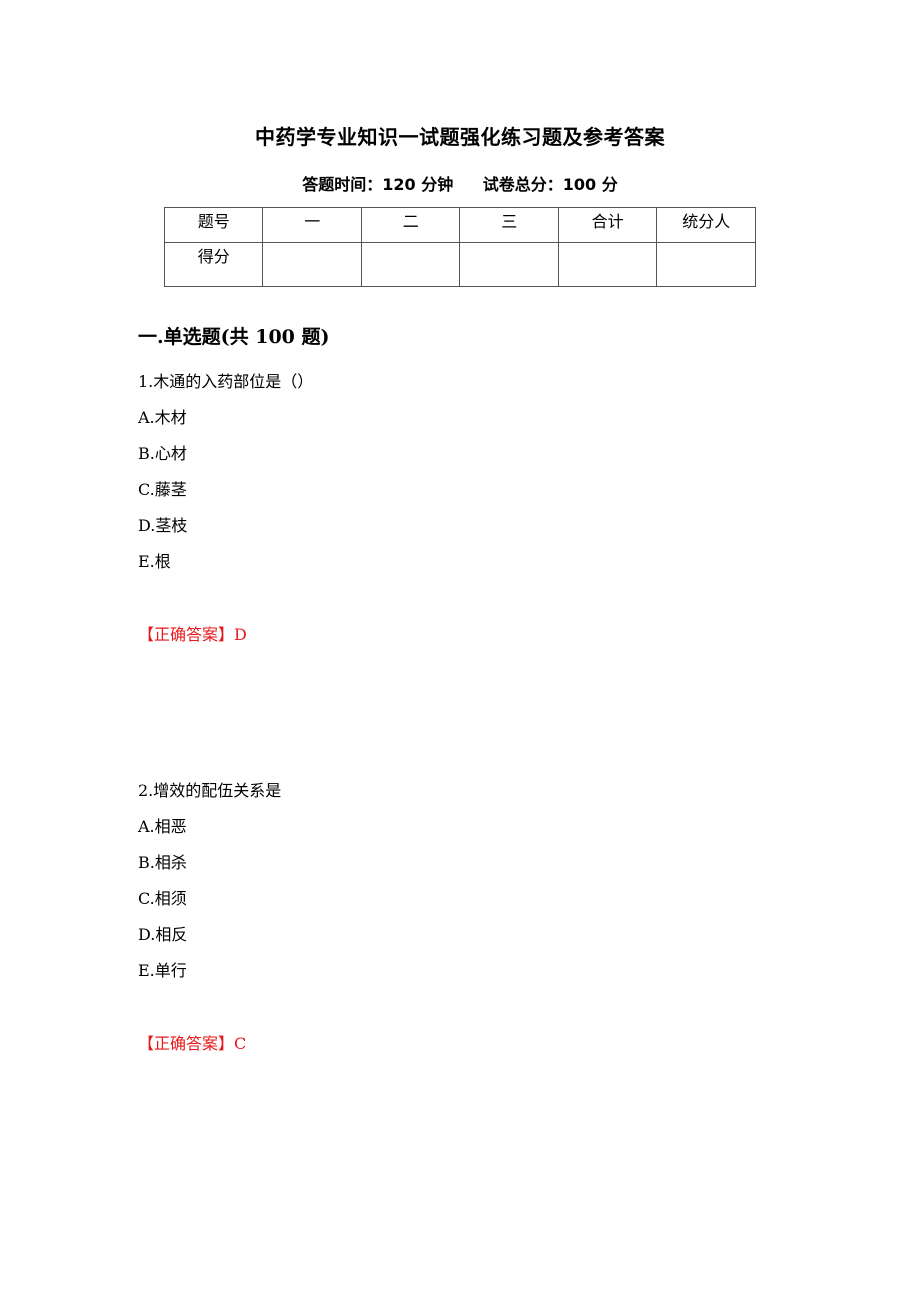  Describe the element at coordinates (163, 525) in the screenshot. I see `question-option: D.茎枝` at that location.